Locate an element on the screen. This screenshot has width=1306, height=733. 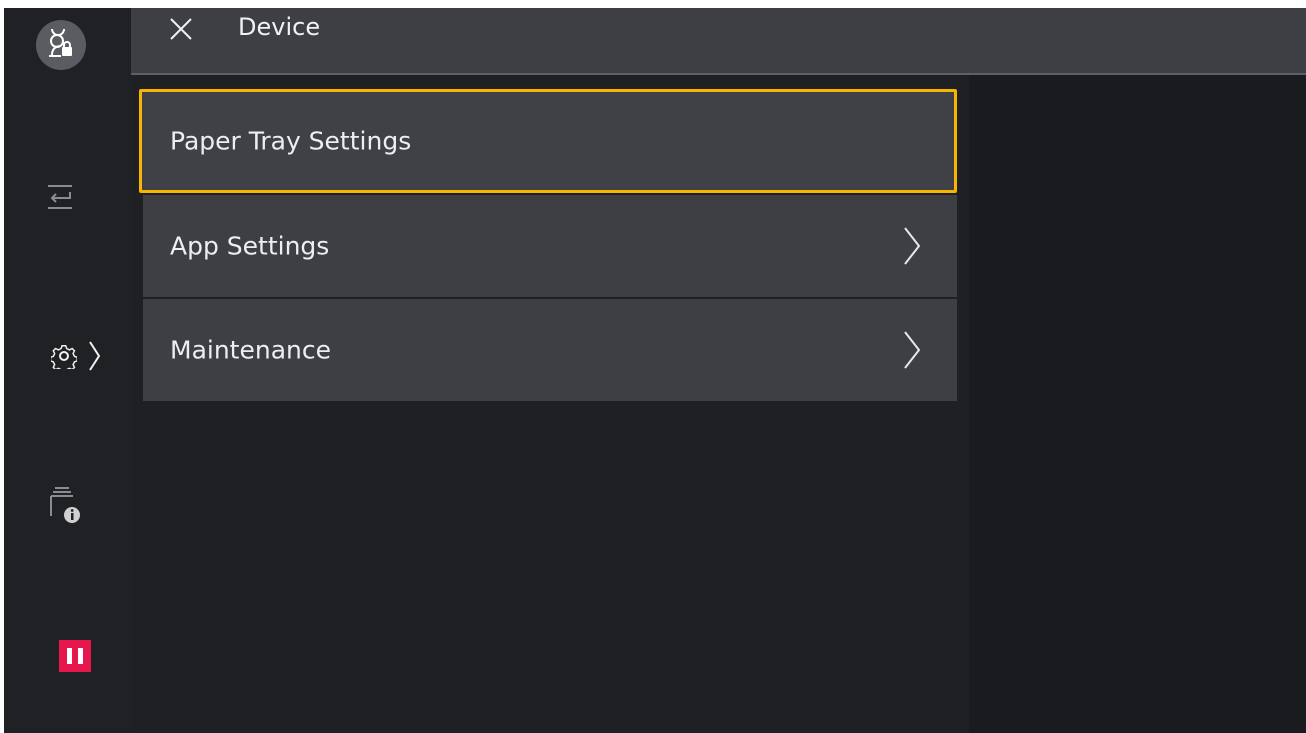
menu-item-label: Paper Tray Settings is located at coordinates (291, 141).